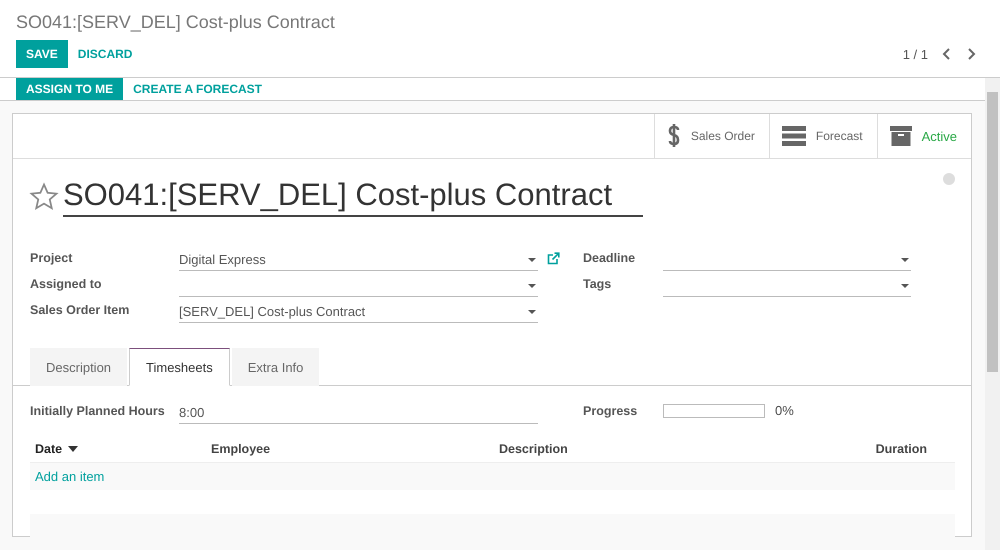  Describe the element at coordinates (784, 411) in the screenshot. I see `progress-reading: 0%` at that location.